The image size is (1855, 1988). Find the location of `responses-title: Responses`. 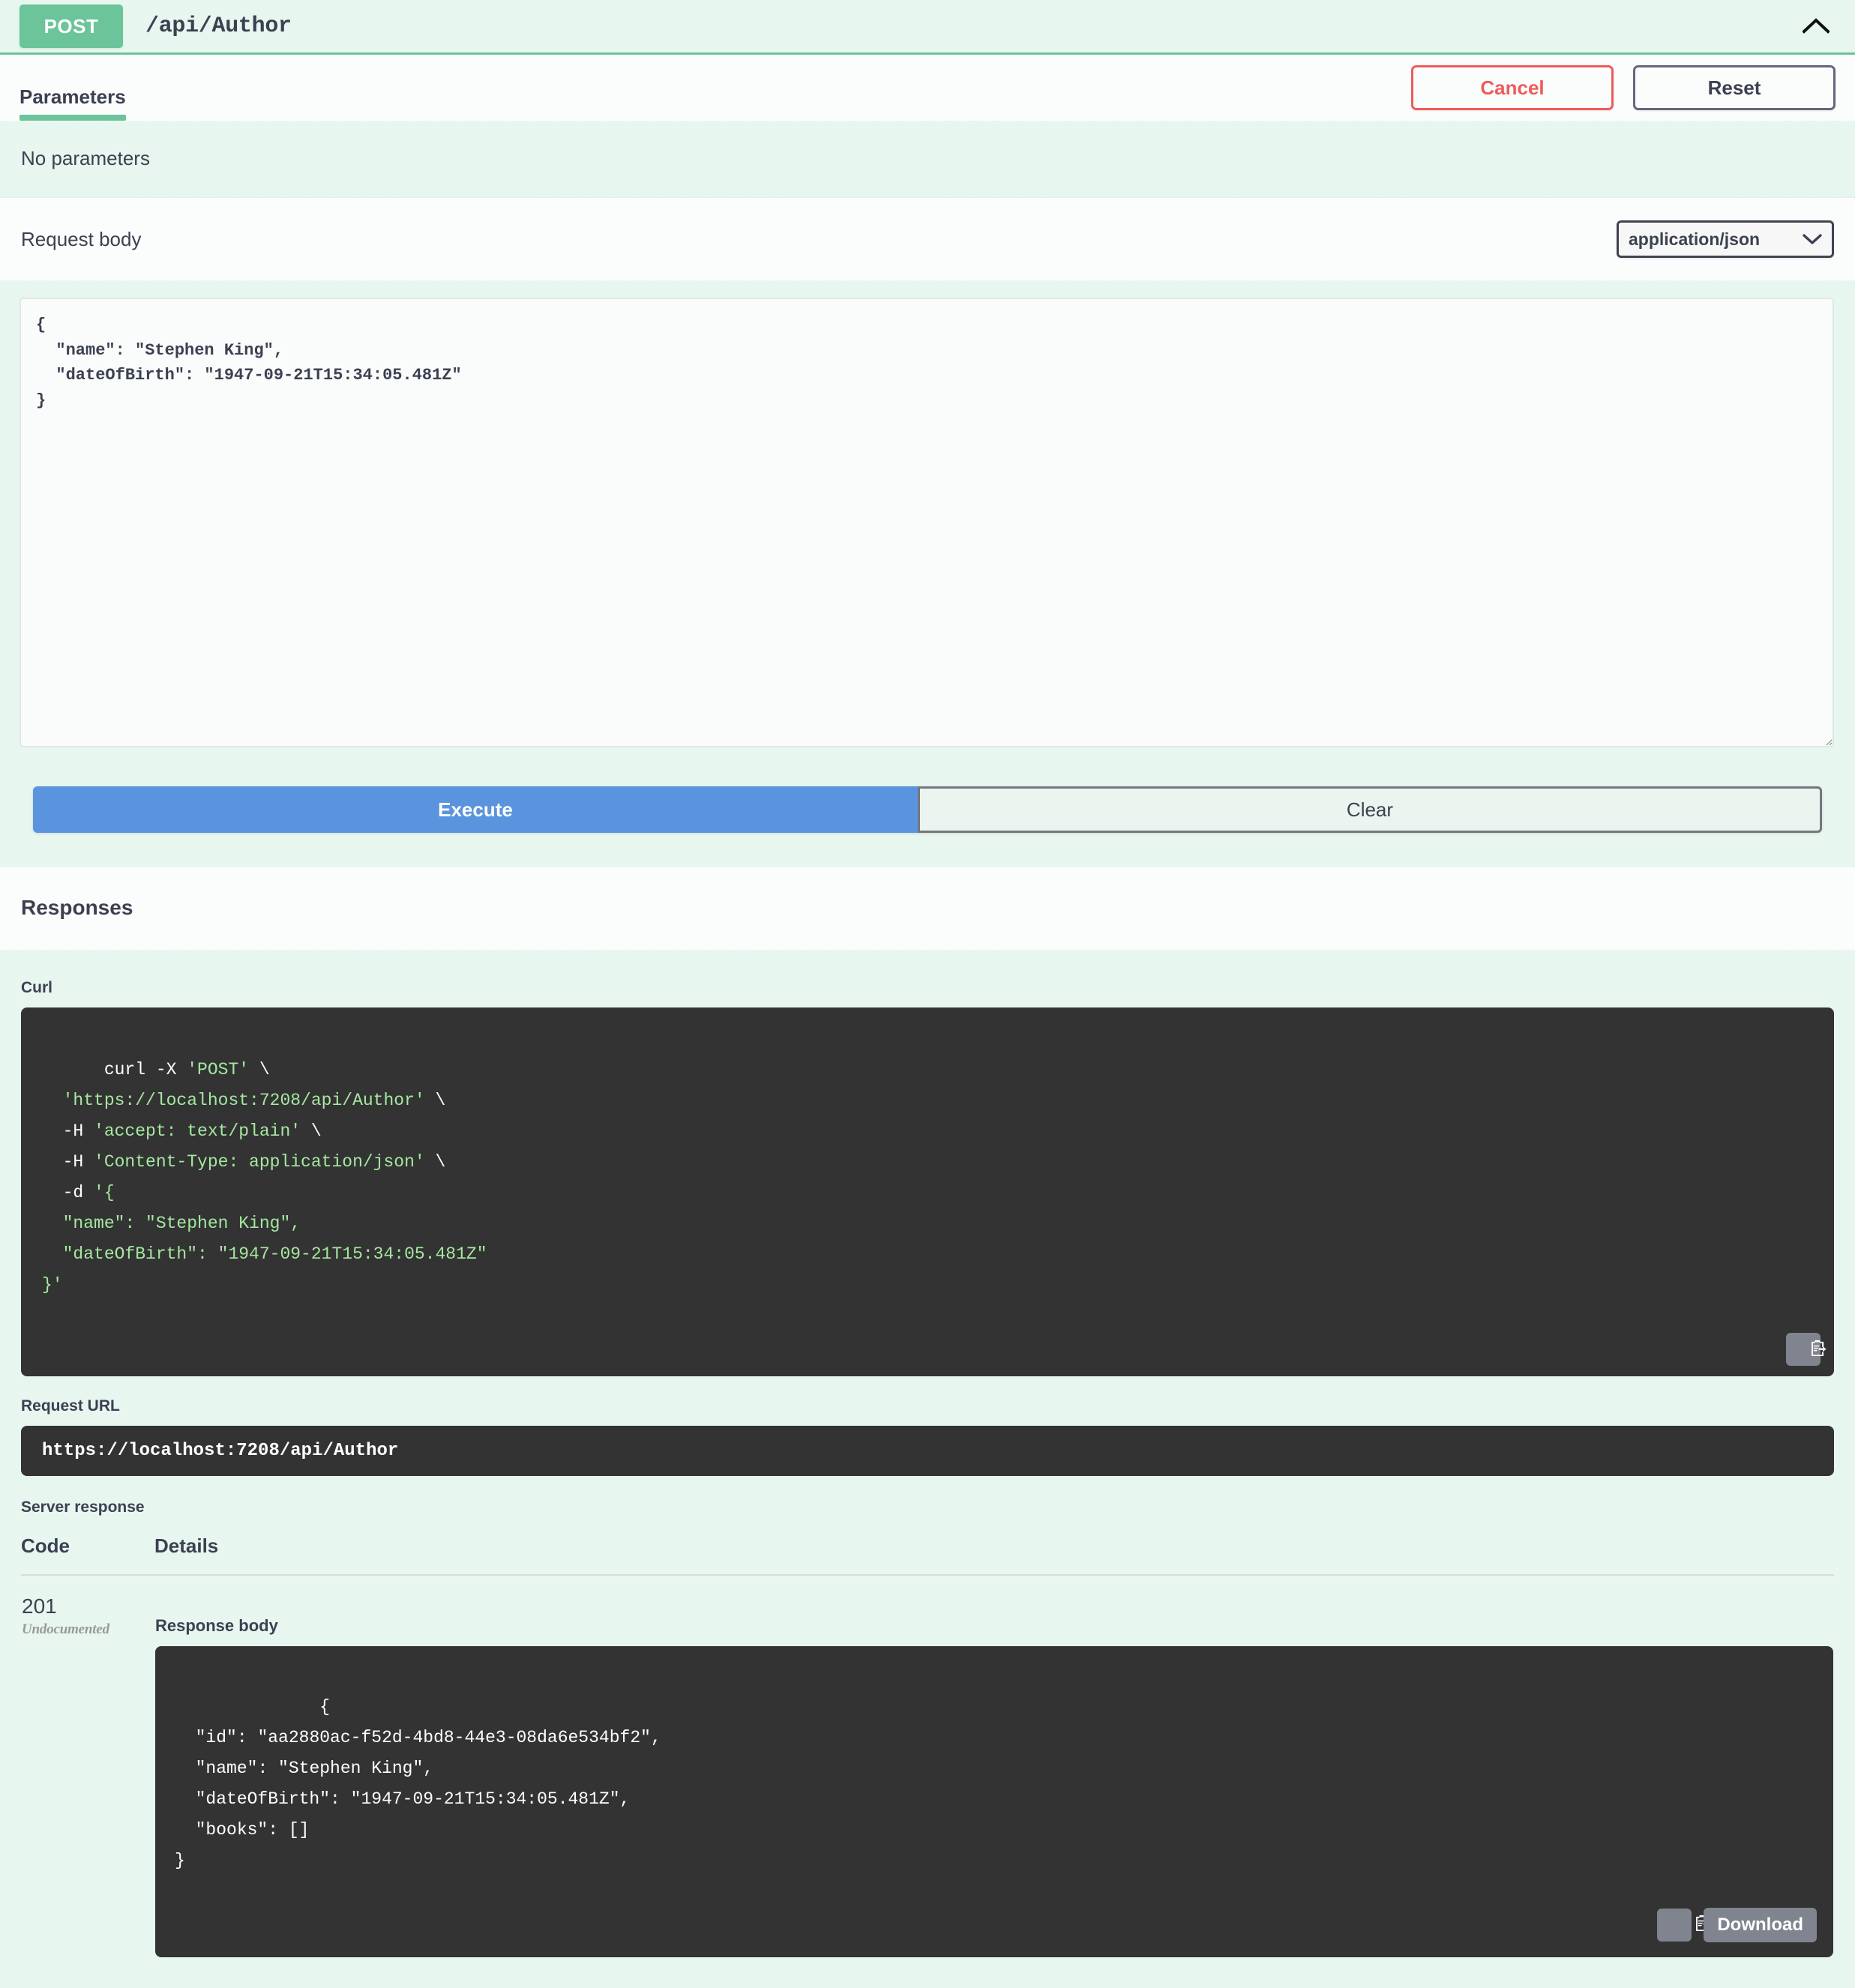

responses-title: Responses is located at coordinates (77, 907).